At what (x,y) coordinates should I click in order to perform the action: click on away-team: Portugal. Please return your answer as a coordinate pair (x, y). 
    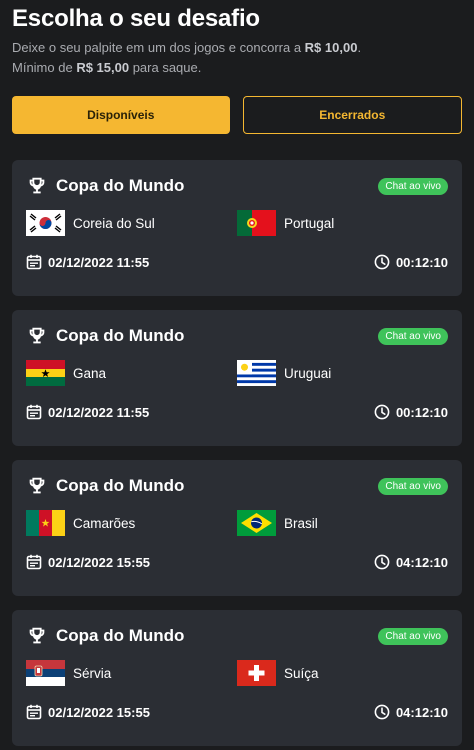
    Looking at the image, I should click on (285, 223).